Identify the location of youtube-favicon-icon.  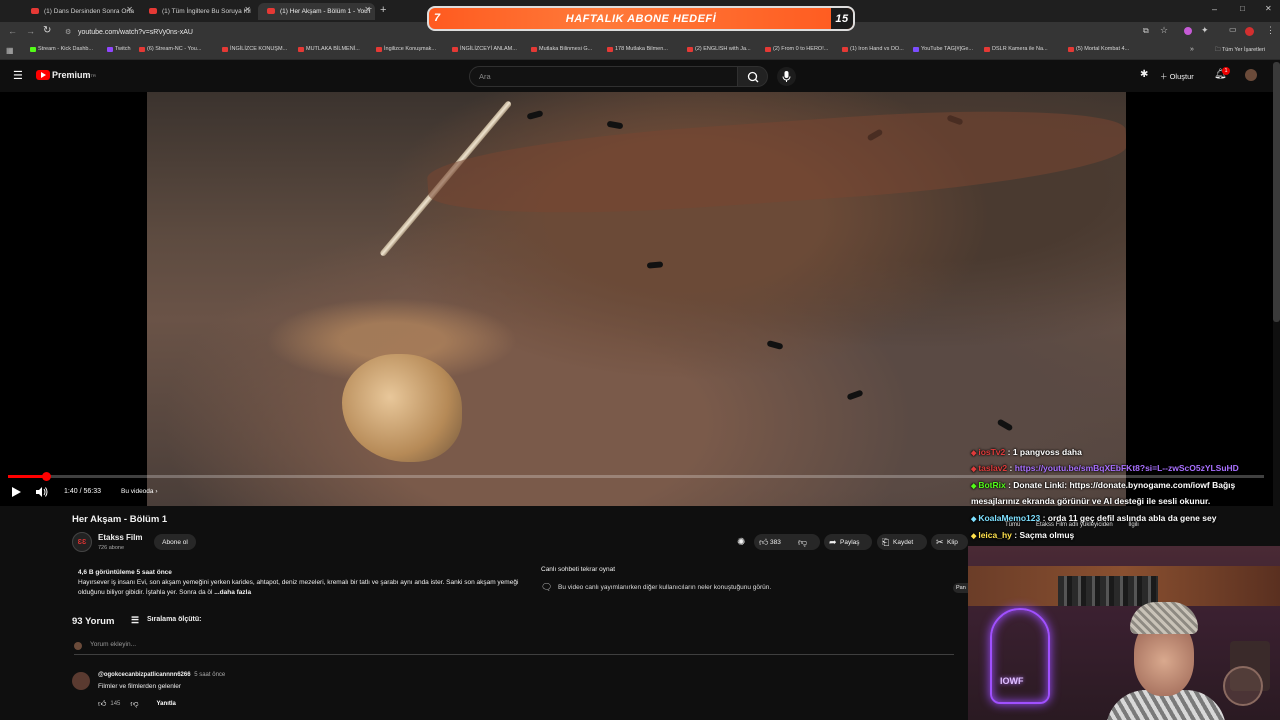
(153, 11).